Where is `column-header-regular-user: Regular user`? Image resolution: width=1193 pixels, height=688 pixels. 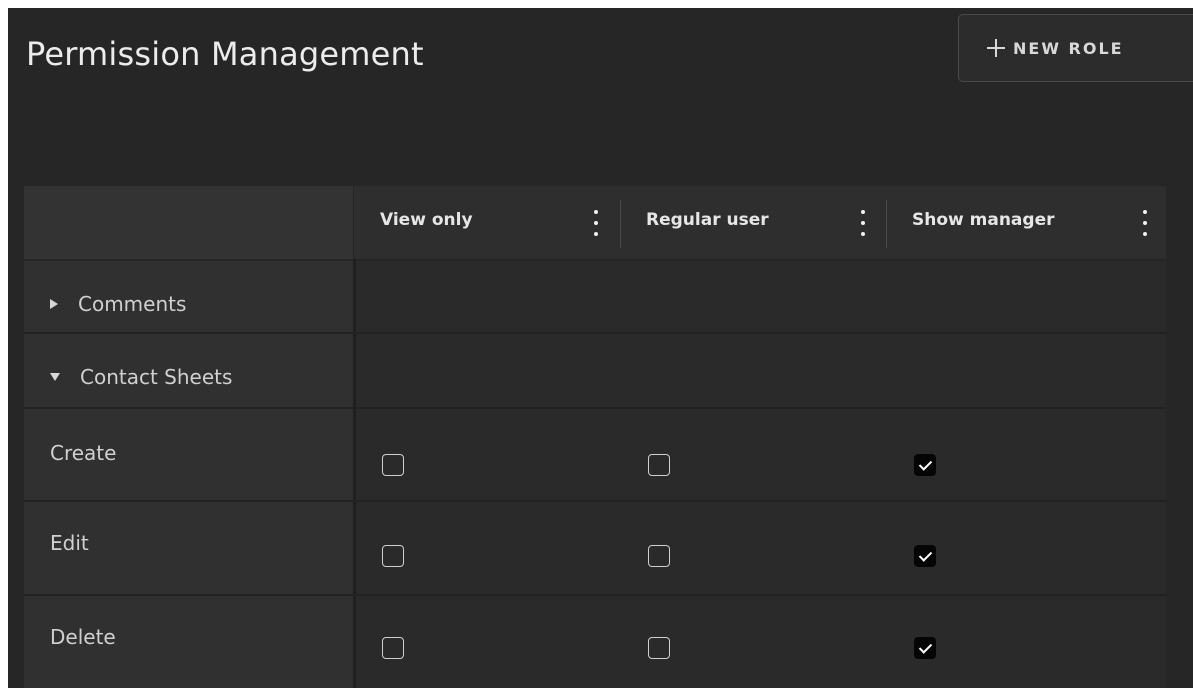
column-header-regular-user: Regular user is located at coordinates (755, 222).